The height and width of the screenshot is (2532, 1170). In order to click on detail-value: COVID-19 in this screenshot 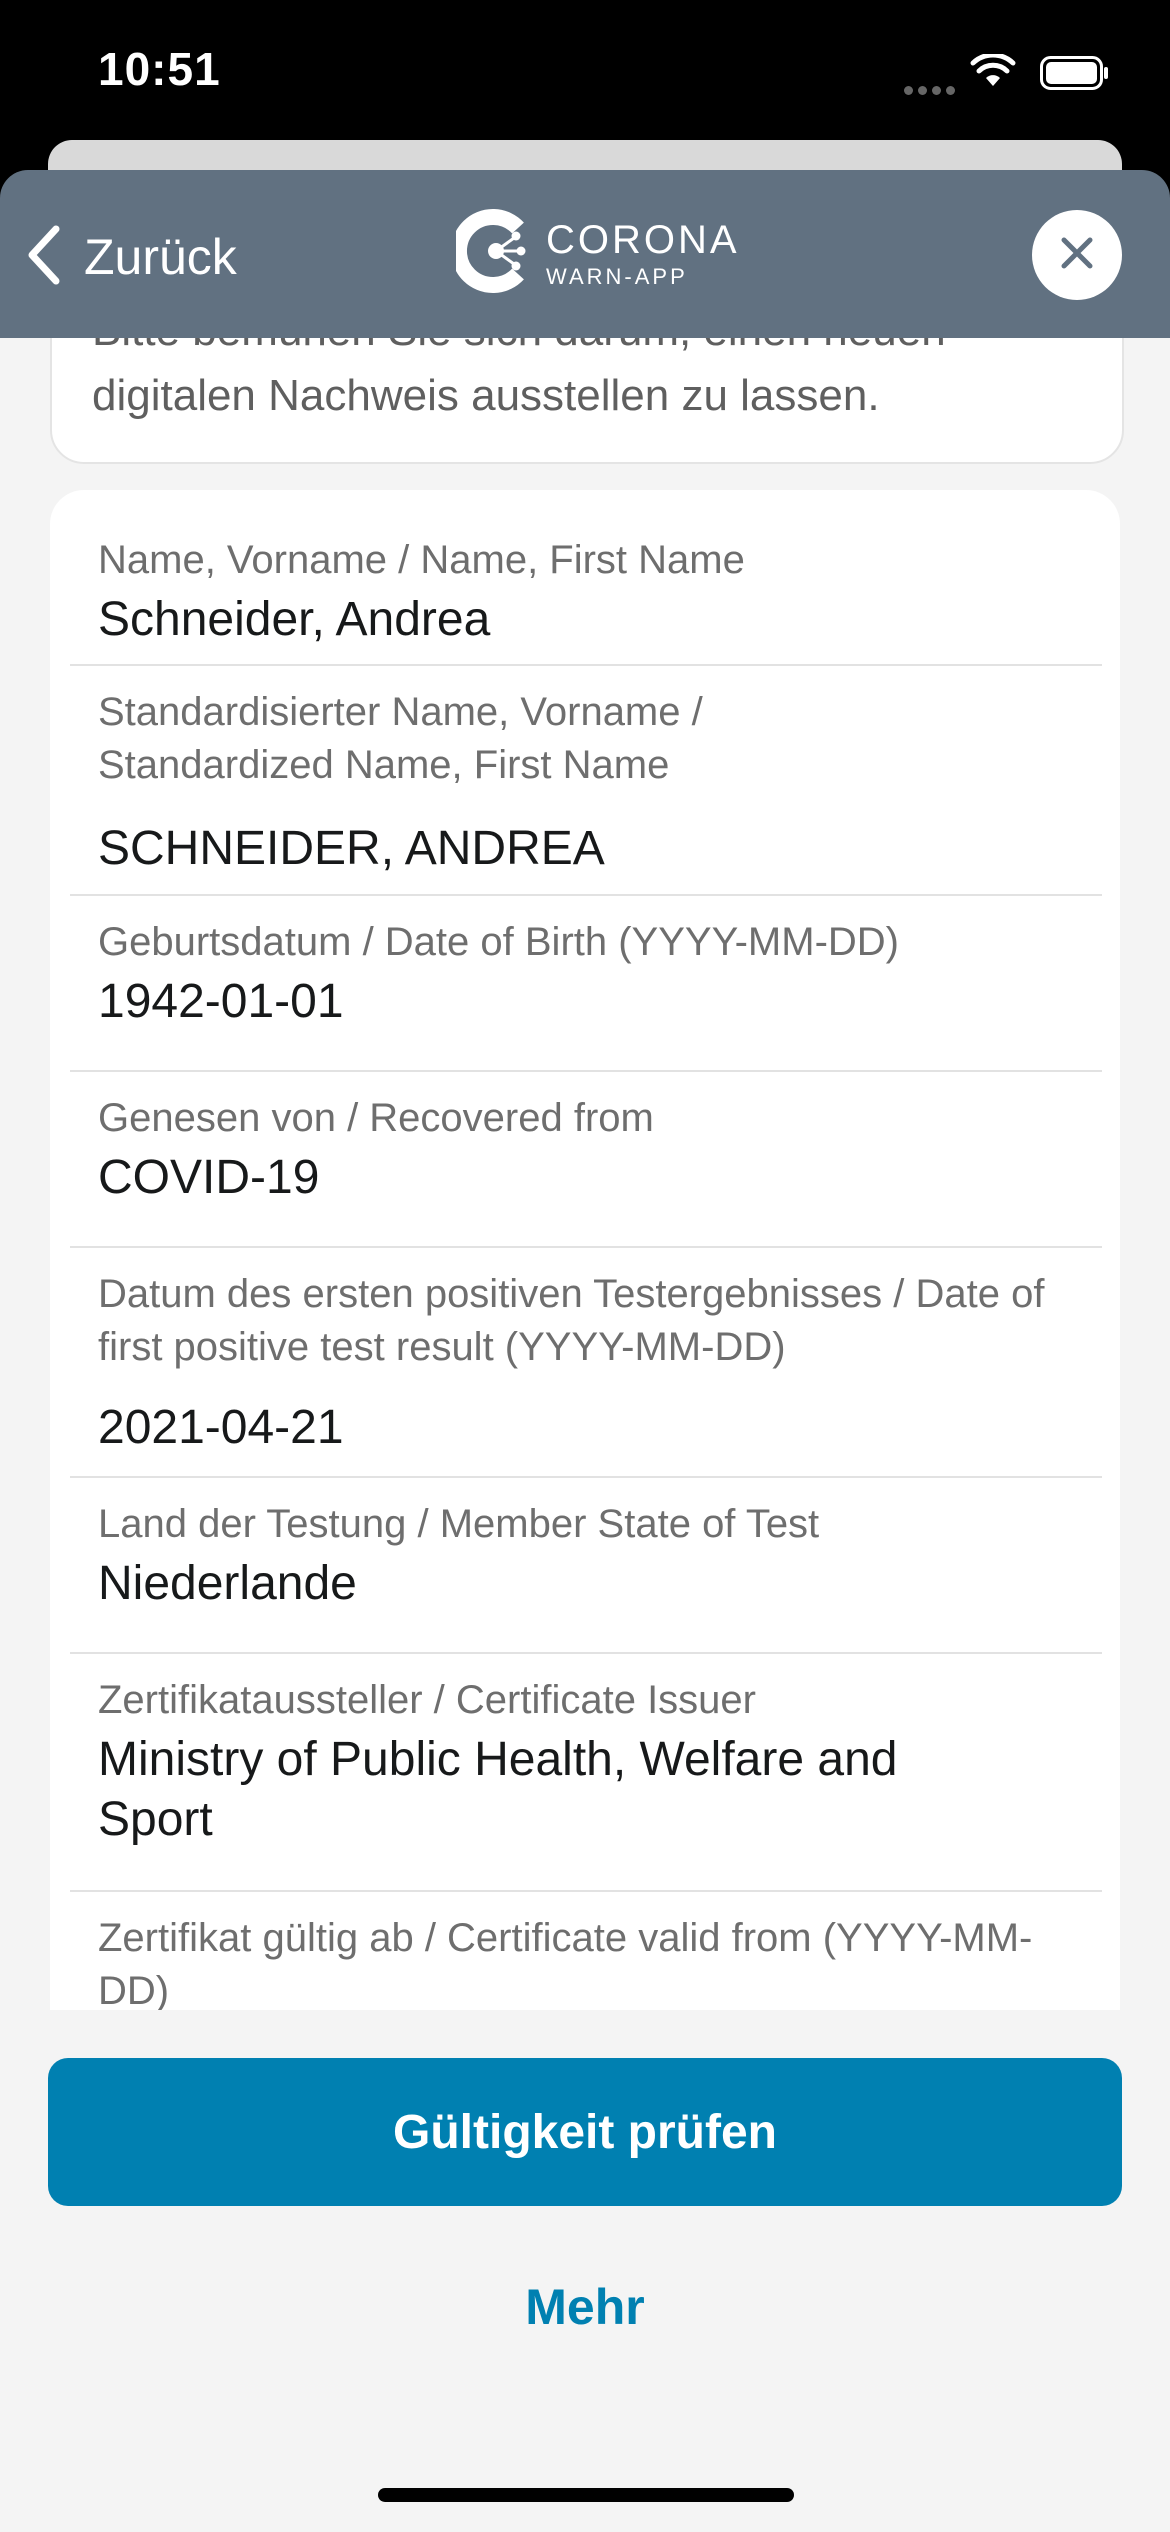, I will do `click(209, 1177)`.